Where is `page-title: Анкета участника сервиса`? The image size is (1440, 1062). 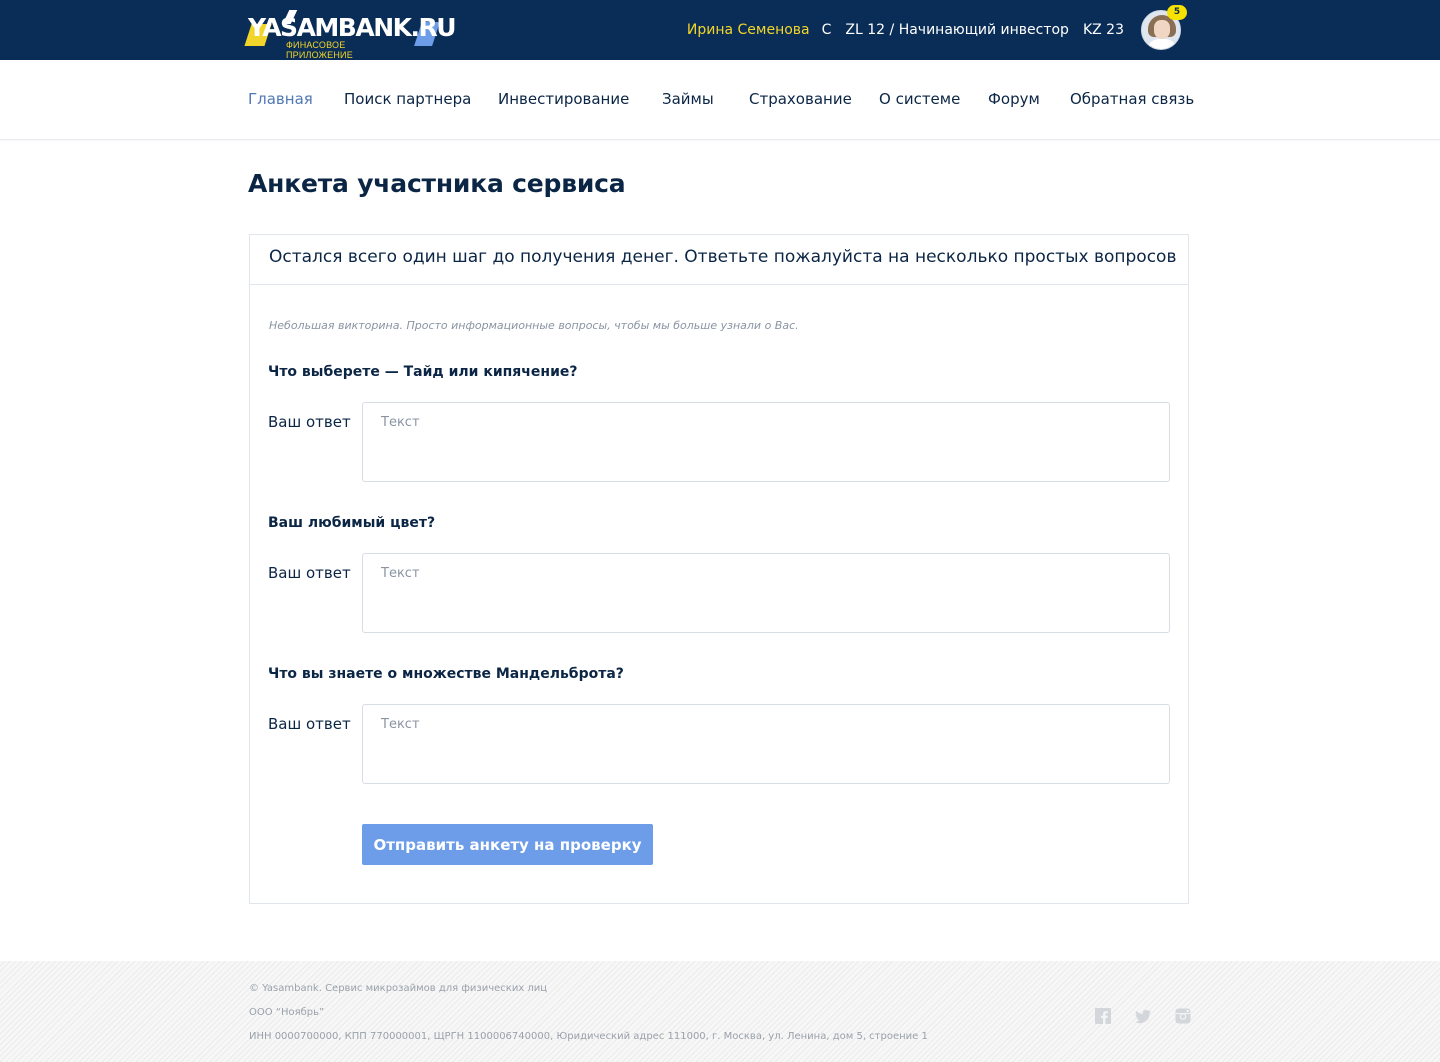 page-title: Анкета участника сервиса is located at coordinates (437, 183).